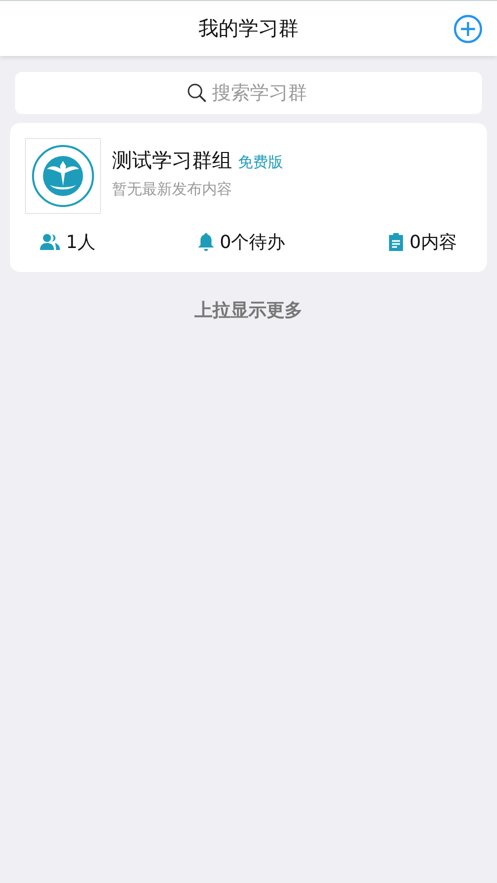 The width and height of the screenshot is (497, 883). I want to click on stat-text: 0内容, so click(433, 242).